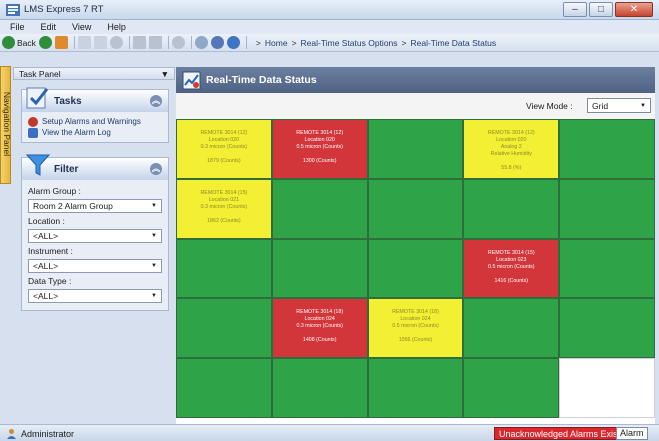 This screenshot has width=659, height=441. I want to click on status-cell-line: Location 023, so click(511, 259).